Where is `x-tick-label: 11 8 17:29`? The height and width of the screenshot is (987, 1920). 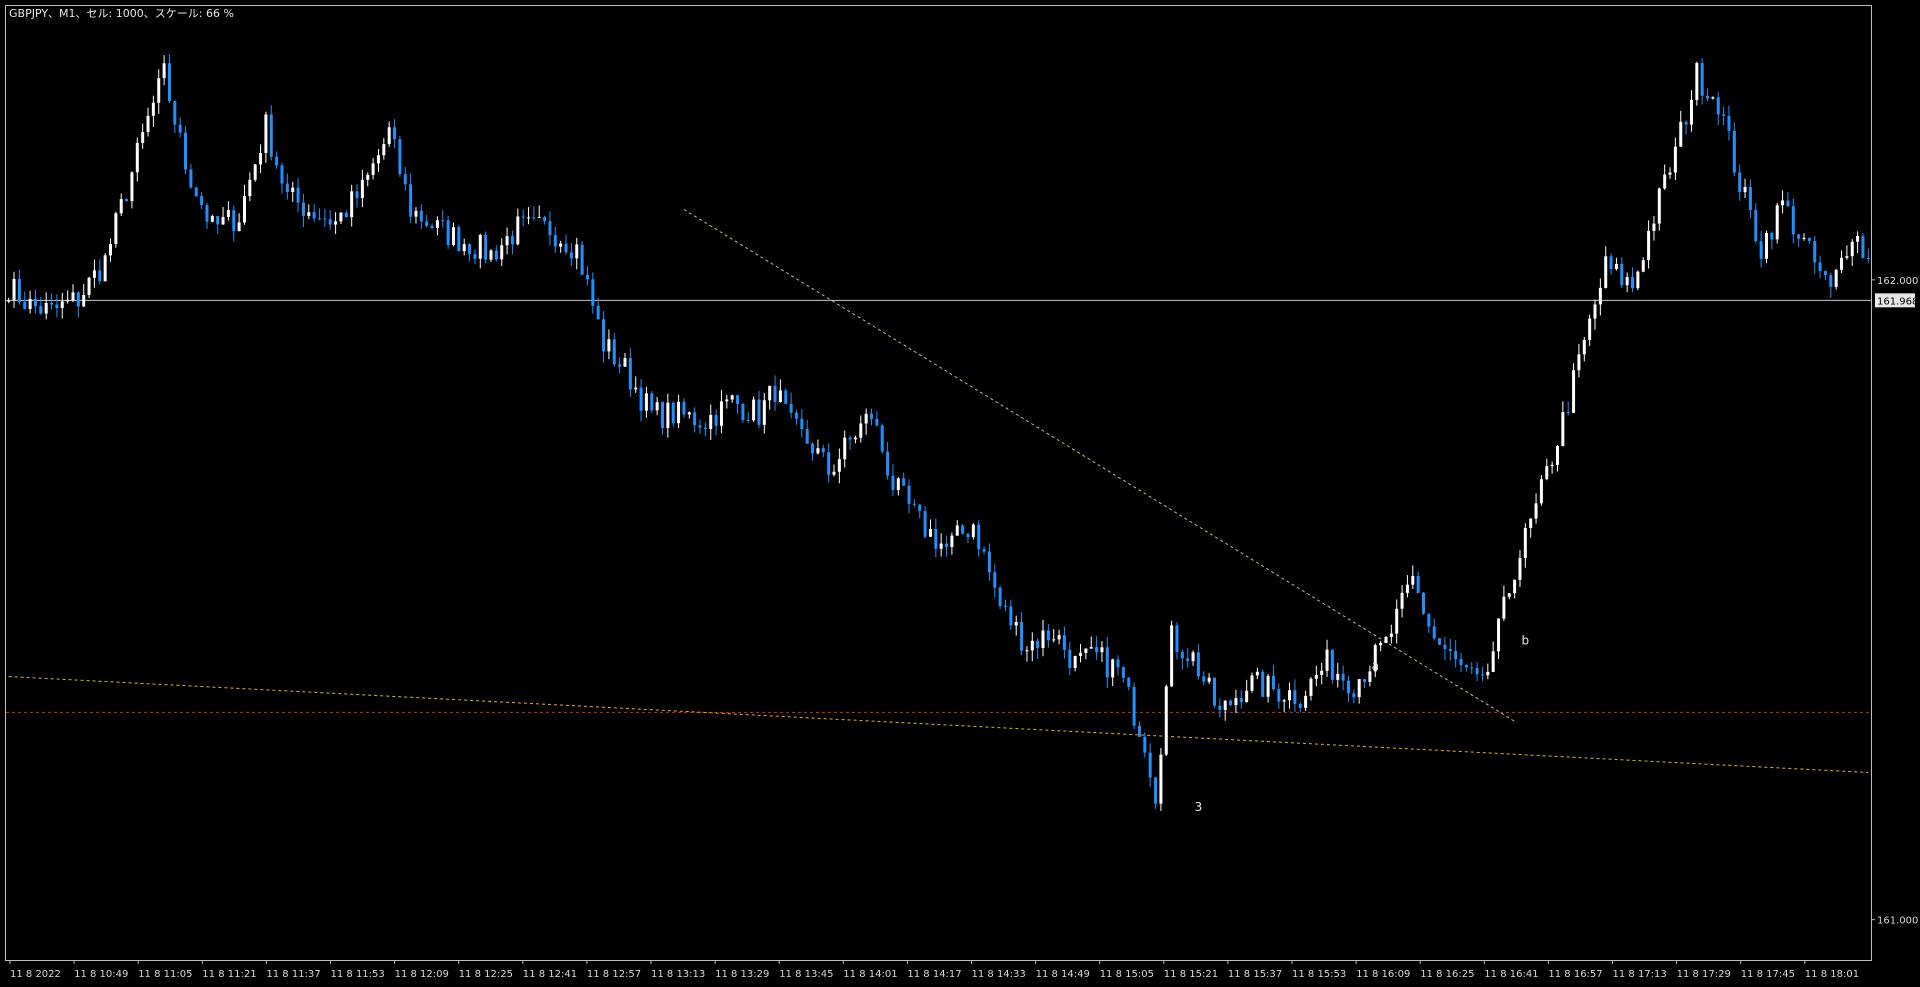 x-tick-label: 11 8 17:29 is located at coordinates (1704, 974).